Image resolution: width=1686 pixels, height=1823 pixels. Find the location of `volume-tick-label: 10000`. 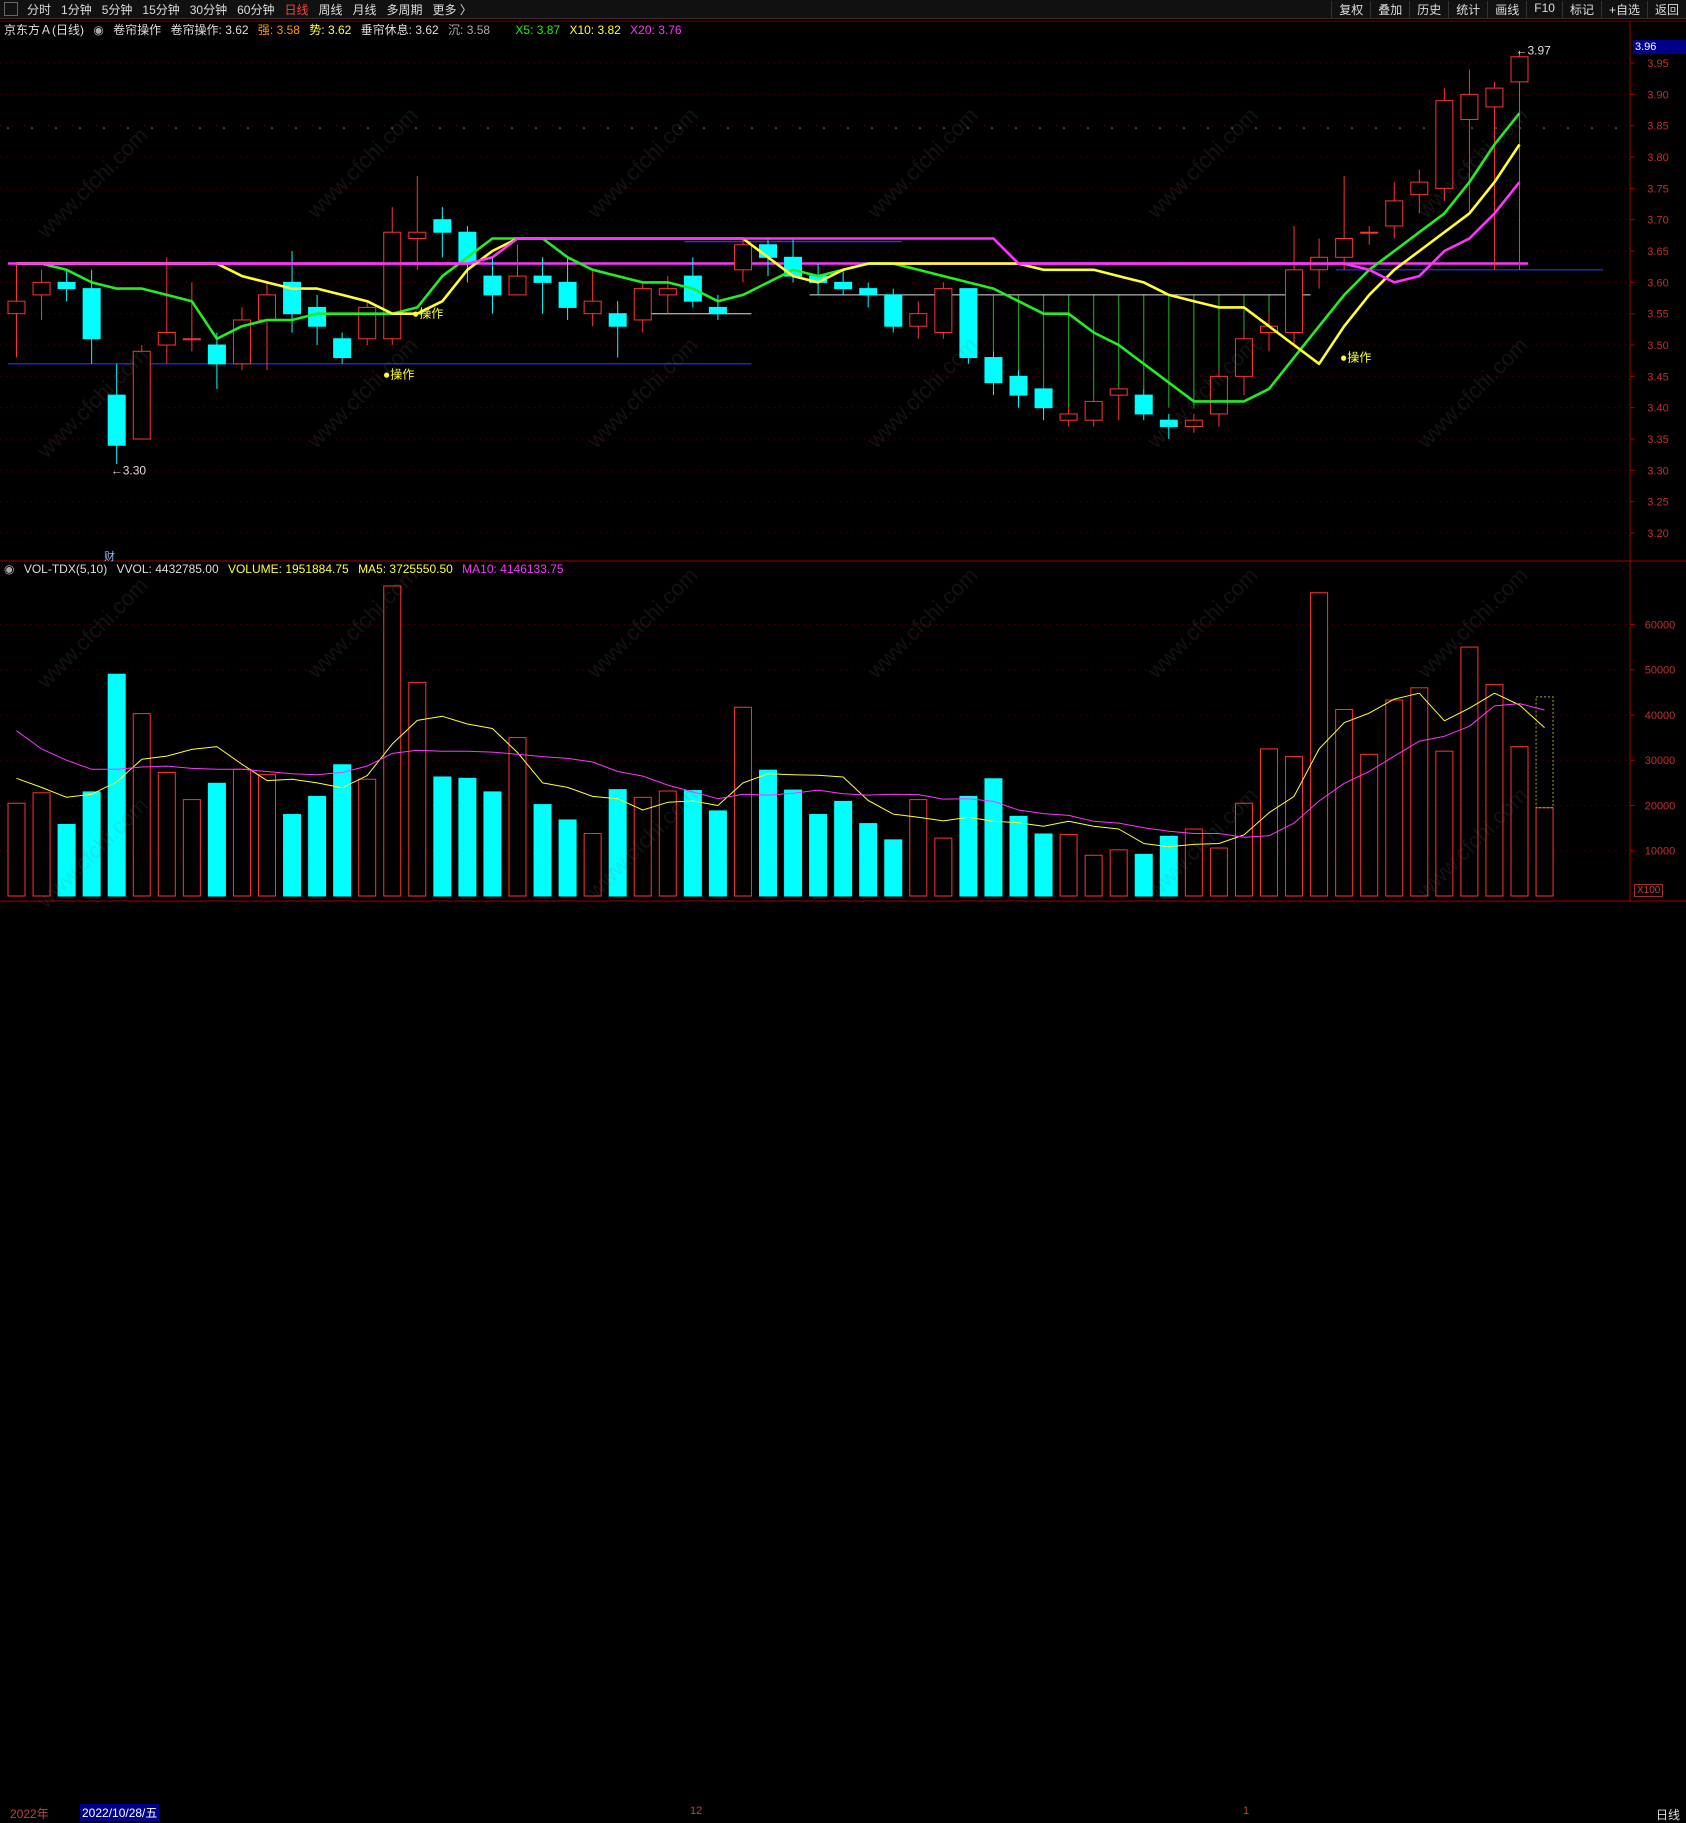

volume-tick-label: 10000 is located at coordinates (1660, 852).